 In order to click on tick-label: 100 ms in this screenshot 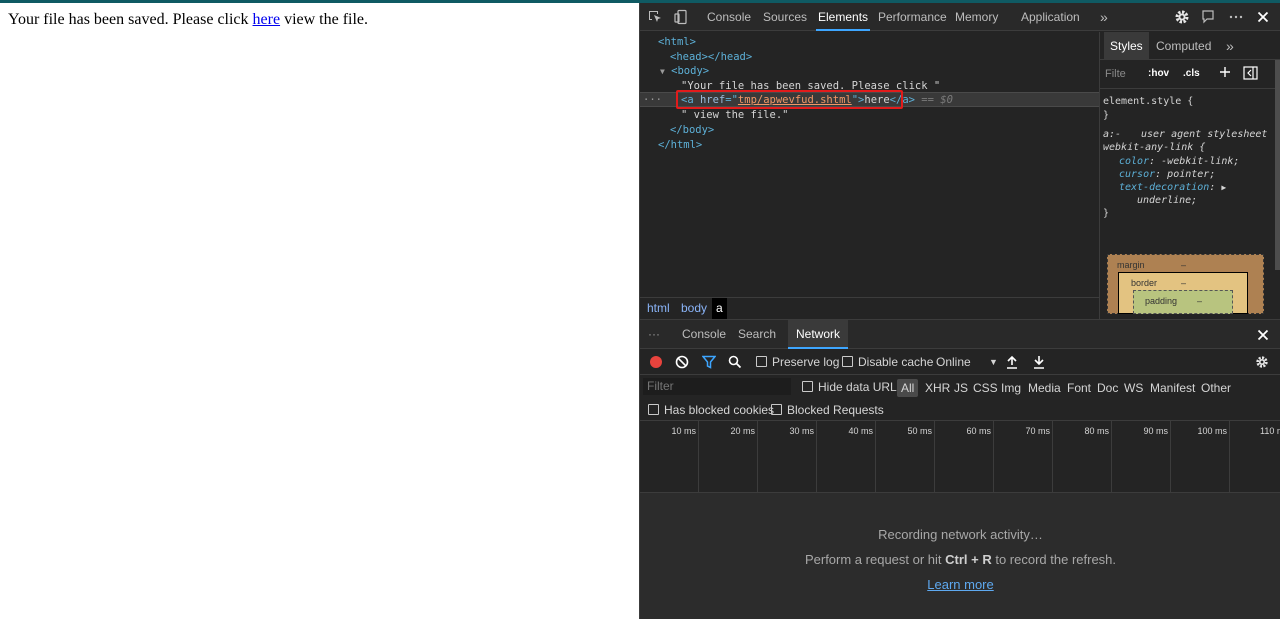, I will do `click(1212, 431)`.